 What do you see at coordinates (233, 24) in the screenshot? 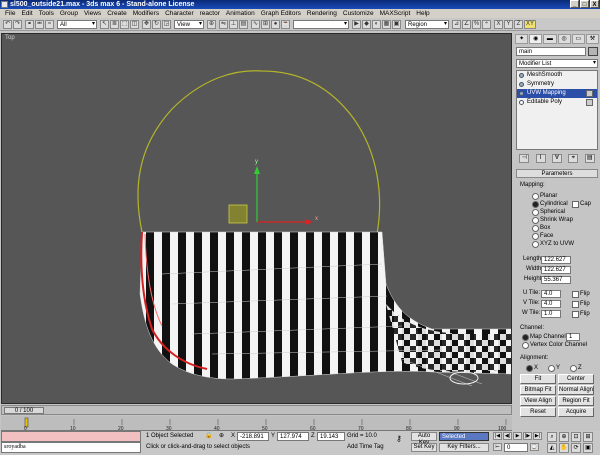
I see `align-icon: ⊥` at bounding box center [233, 24].